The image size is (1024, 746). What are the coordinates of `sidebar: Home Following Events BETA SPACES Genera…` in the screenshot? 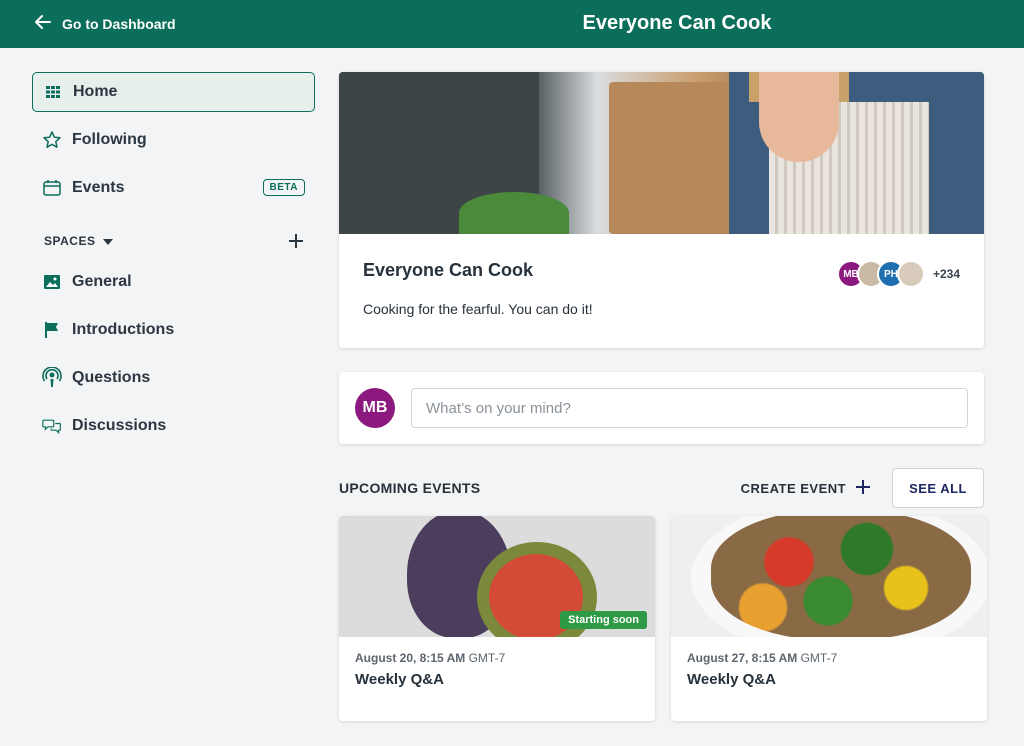 It's located at (173, 263).